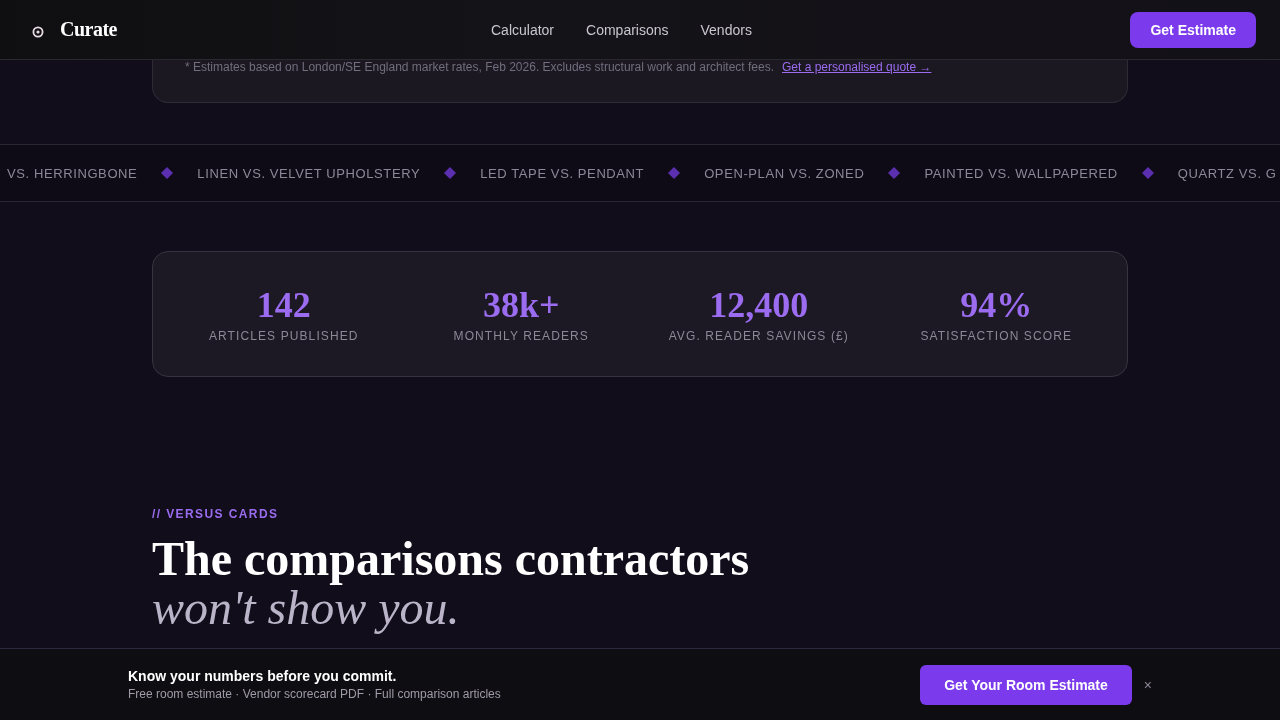  Describe the element at coordinates (451, 559) in the screenshot. I see `section-title: The comparisons contractors` at that location.